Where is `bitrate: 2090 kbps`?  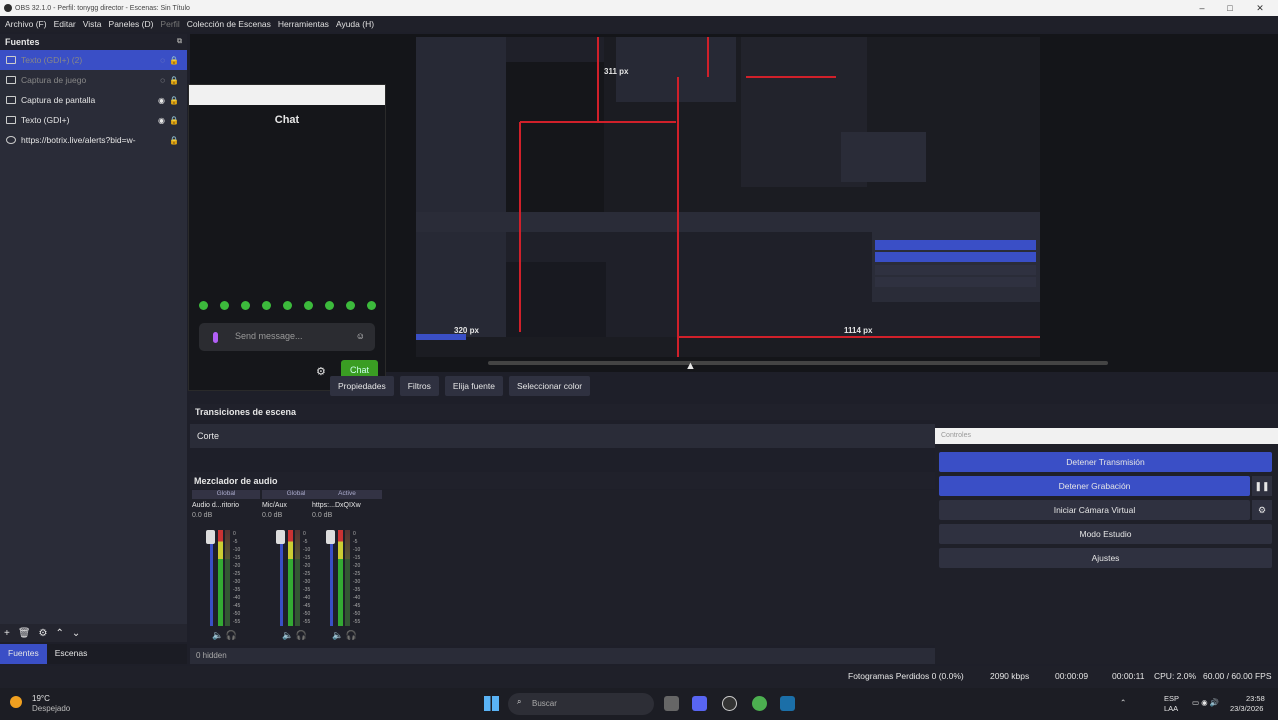 bitrate: 2090 kbps is located at coordinates (1010, 676).